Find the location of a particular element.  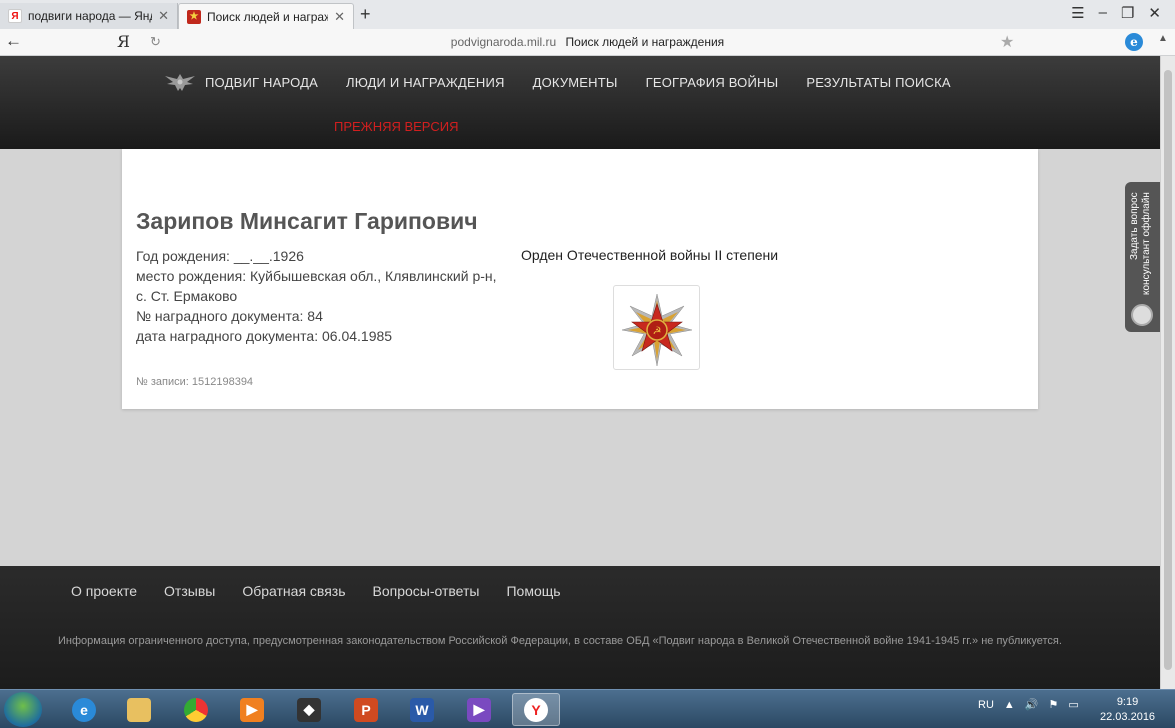

url-page-title: Поиск людей и награждения is located at coordinates (645, 42).